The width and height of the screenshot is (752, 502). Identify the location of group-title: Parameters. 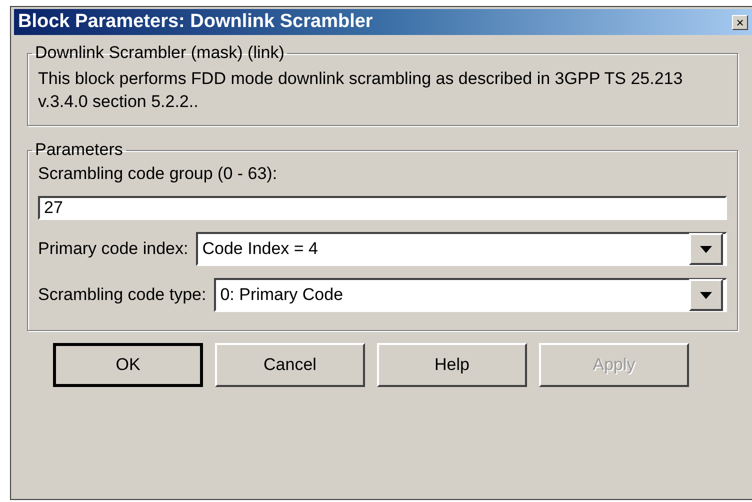
(79, 150).